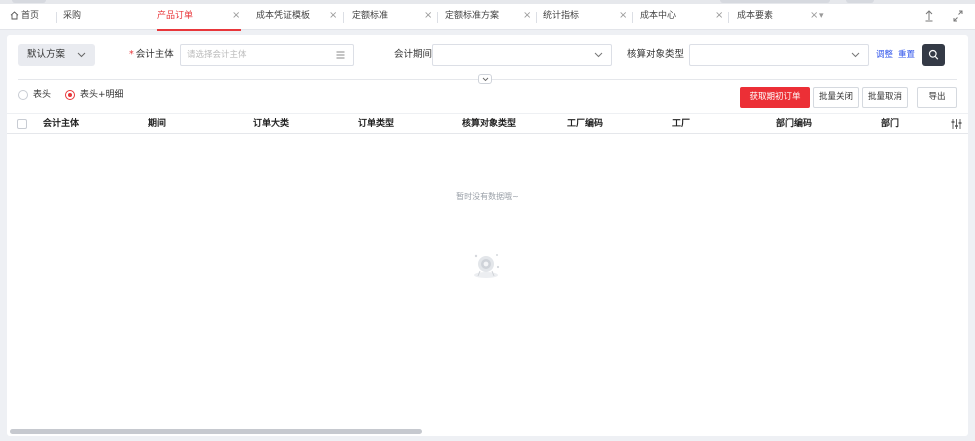  Describe the element at coordinates (486, 265) in the screenshot. I see `empty-data-illustration` at that location.